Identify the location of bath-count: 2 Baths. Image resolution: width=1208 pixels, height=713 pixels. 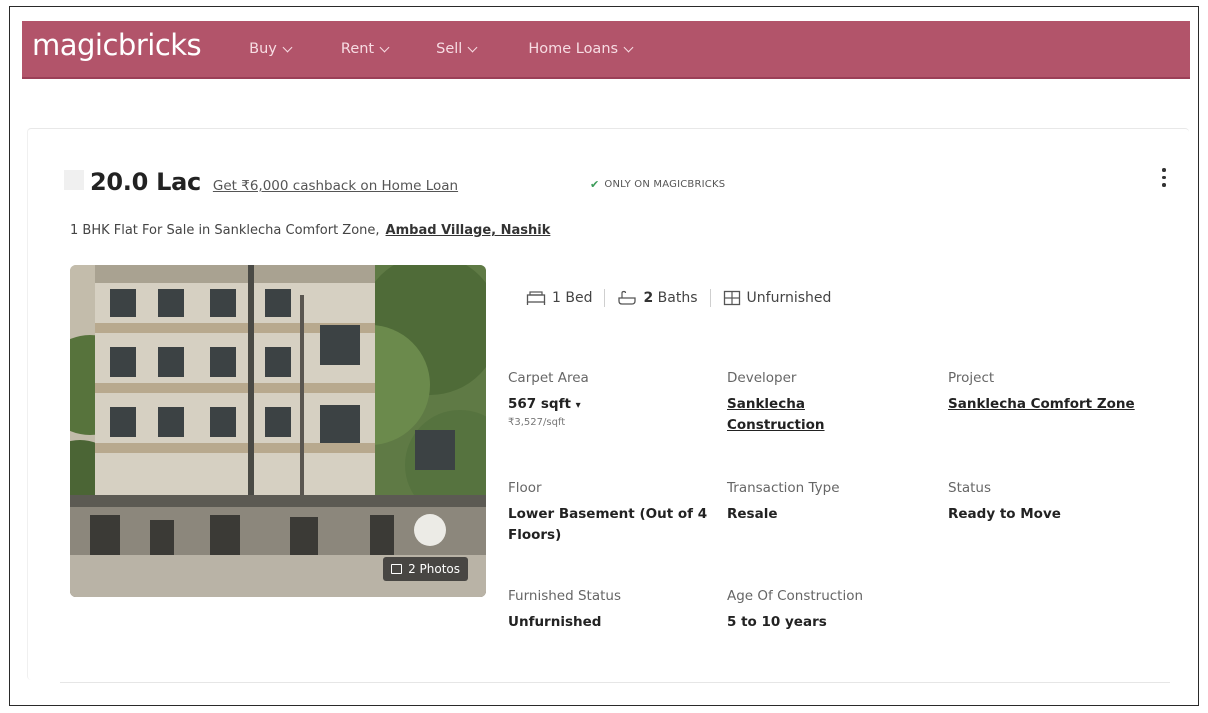
(657, 298).